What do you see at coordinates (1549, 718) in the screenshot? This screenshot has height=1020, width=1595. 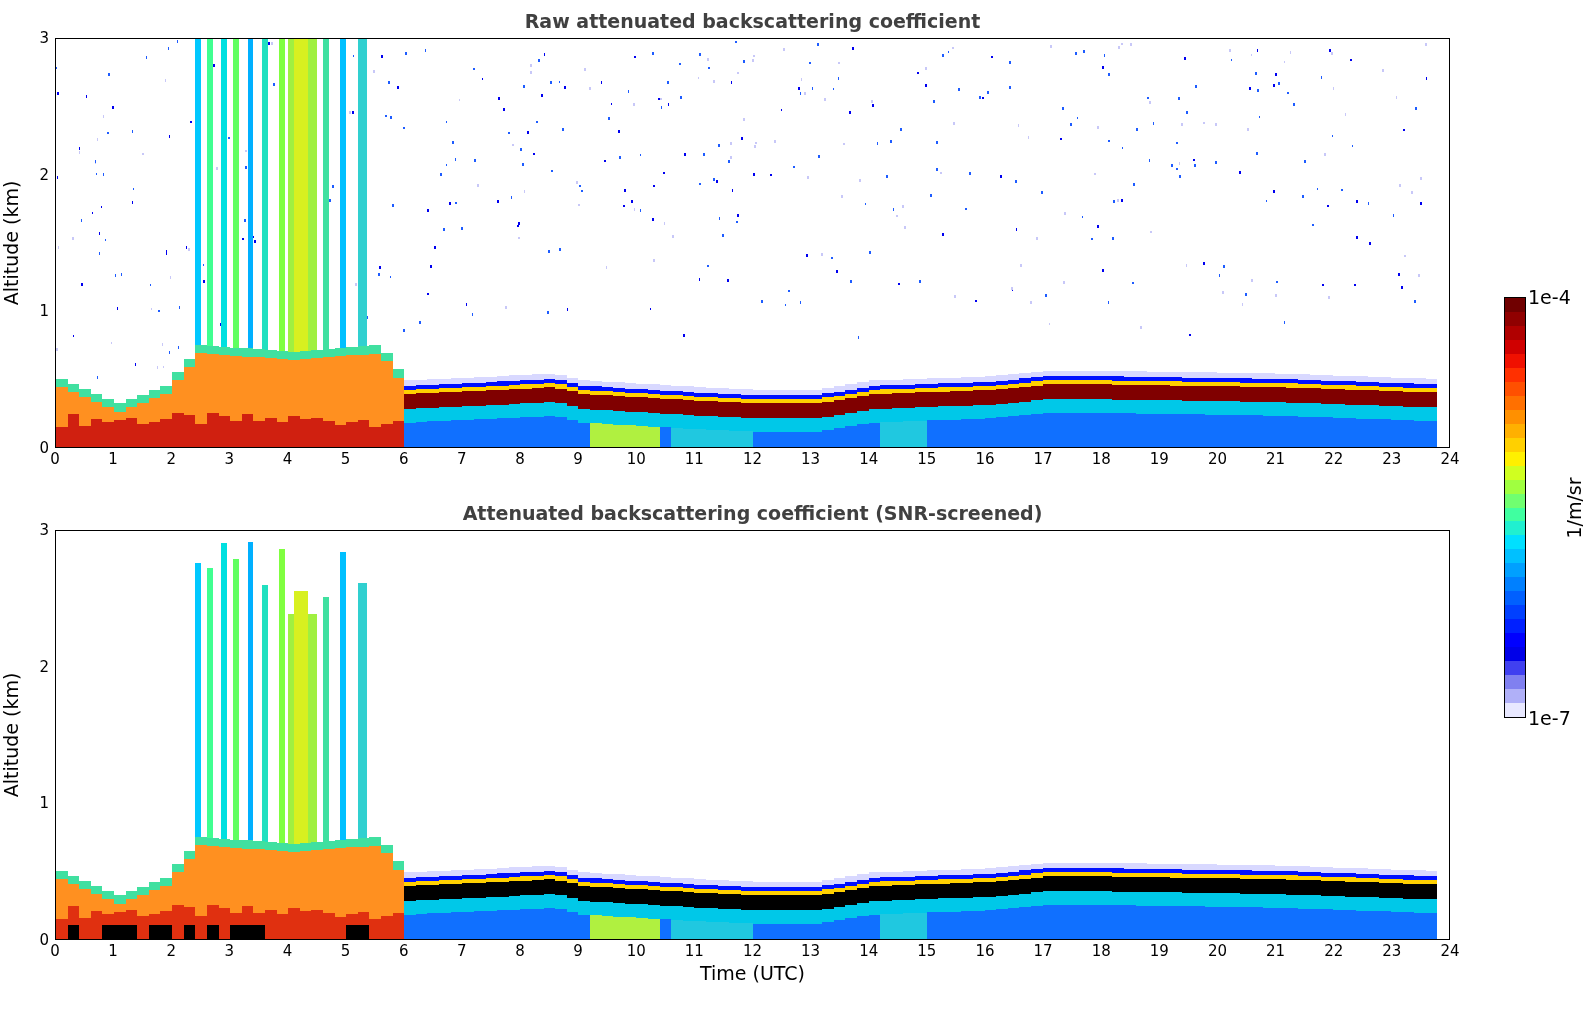 I see `colorbar-min-label: 1e-7` at bounding box center [1549, 718].